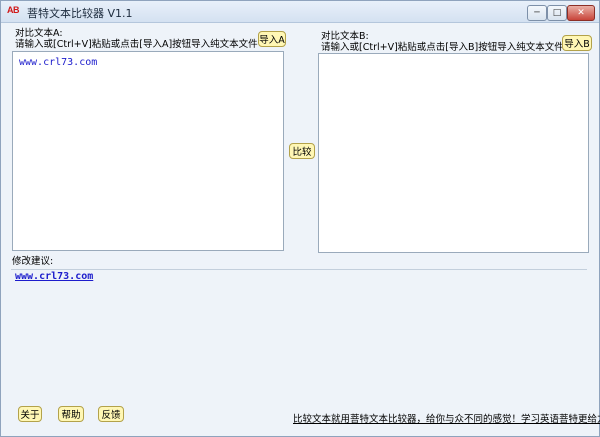 The width and height of the screenshot is (600, 437). What do you see at coordinates (577, 43) in the screenshot?
I see `import-b-button: 导入B` at bounding box center [577, 43].